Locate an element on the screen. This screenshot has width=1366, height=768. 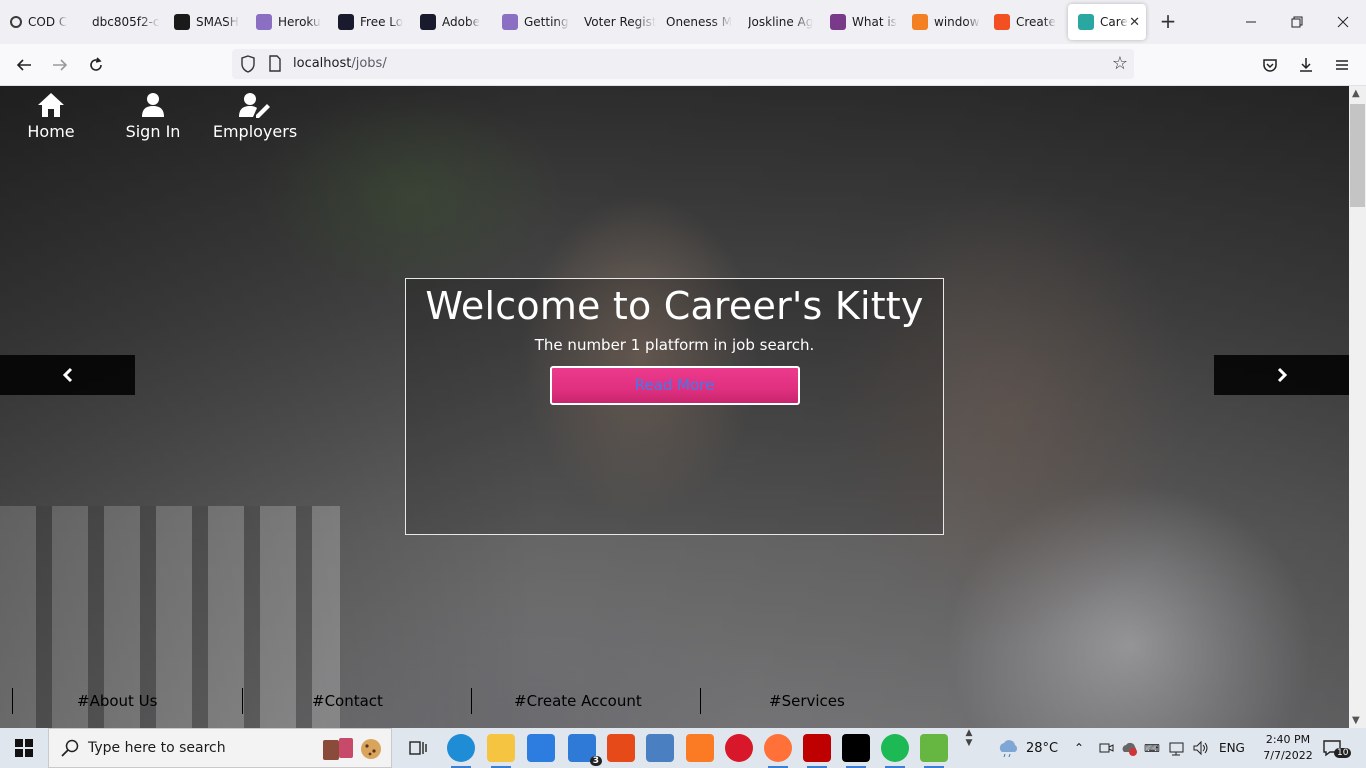
browser-tab: Free Lo is located at coordinates (369, 22).